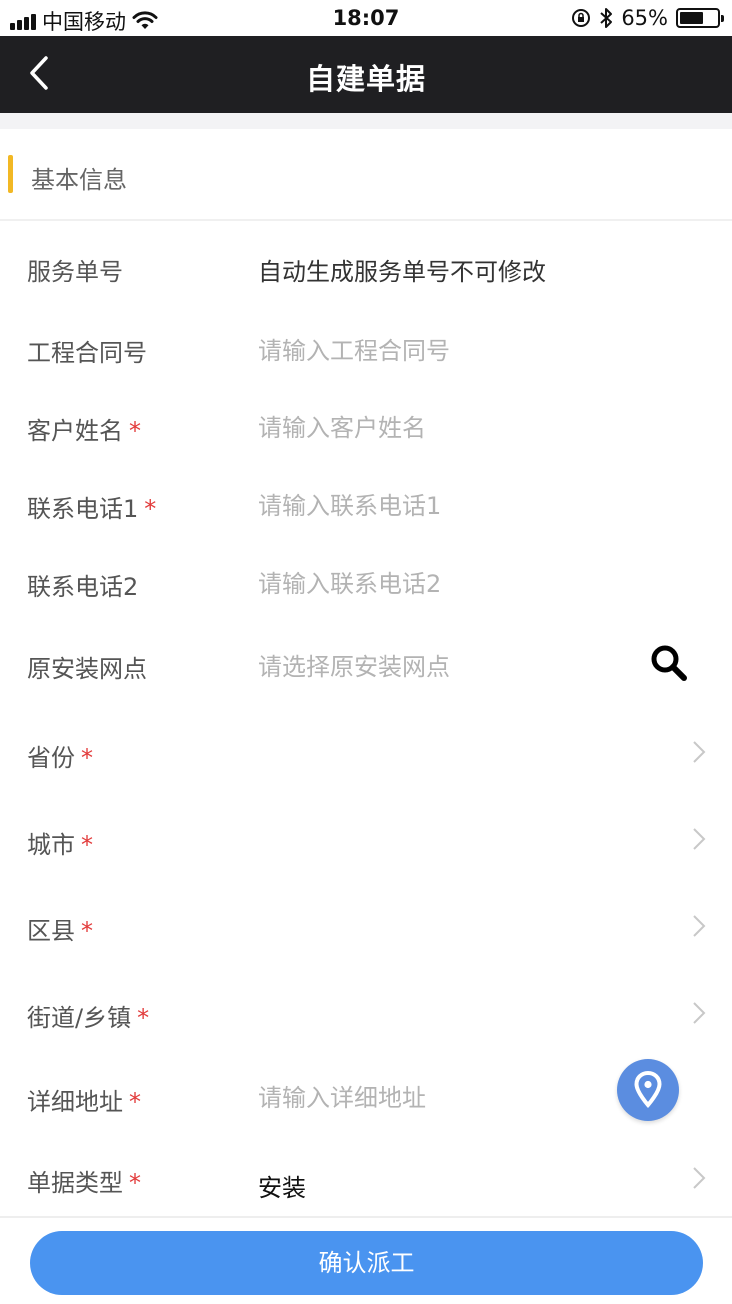  I want to click on origin-site-label: 原安装网点, so click(87, 669).